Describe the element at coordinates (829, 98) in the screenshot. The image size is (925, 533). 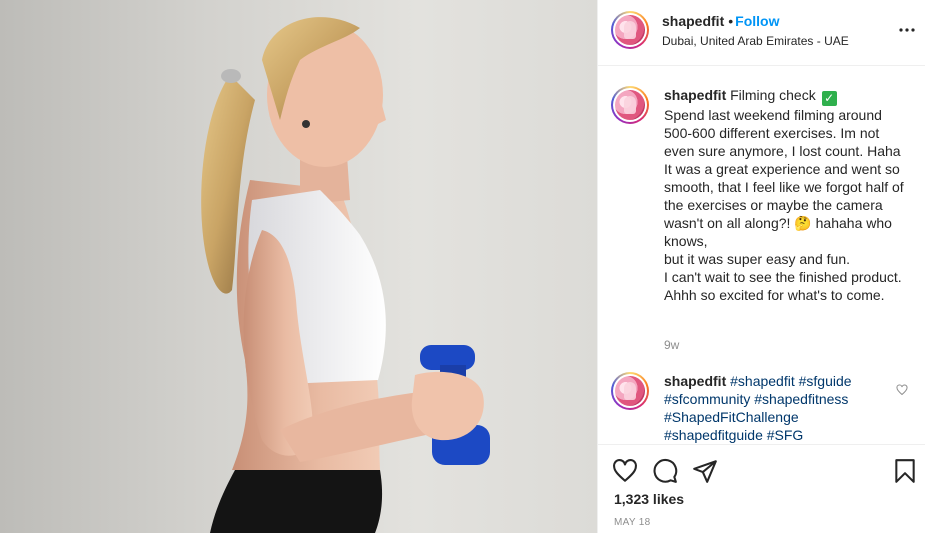
I see `check-mark-icon: ✓` at that location.